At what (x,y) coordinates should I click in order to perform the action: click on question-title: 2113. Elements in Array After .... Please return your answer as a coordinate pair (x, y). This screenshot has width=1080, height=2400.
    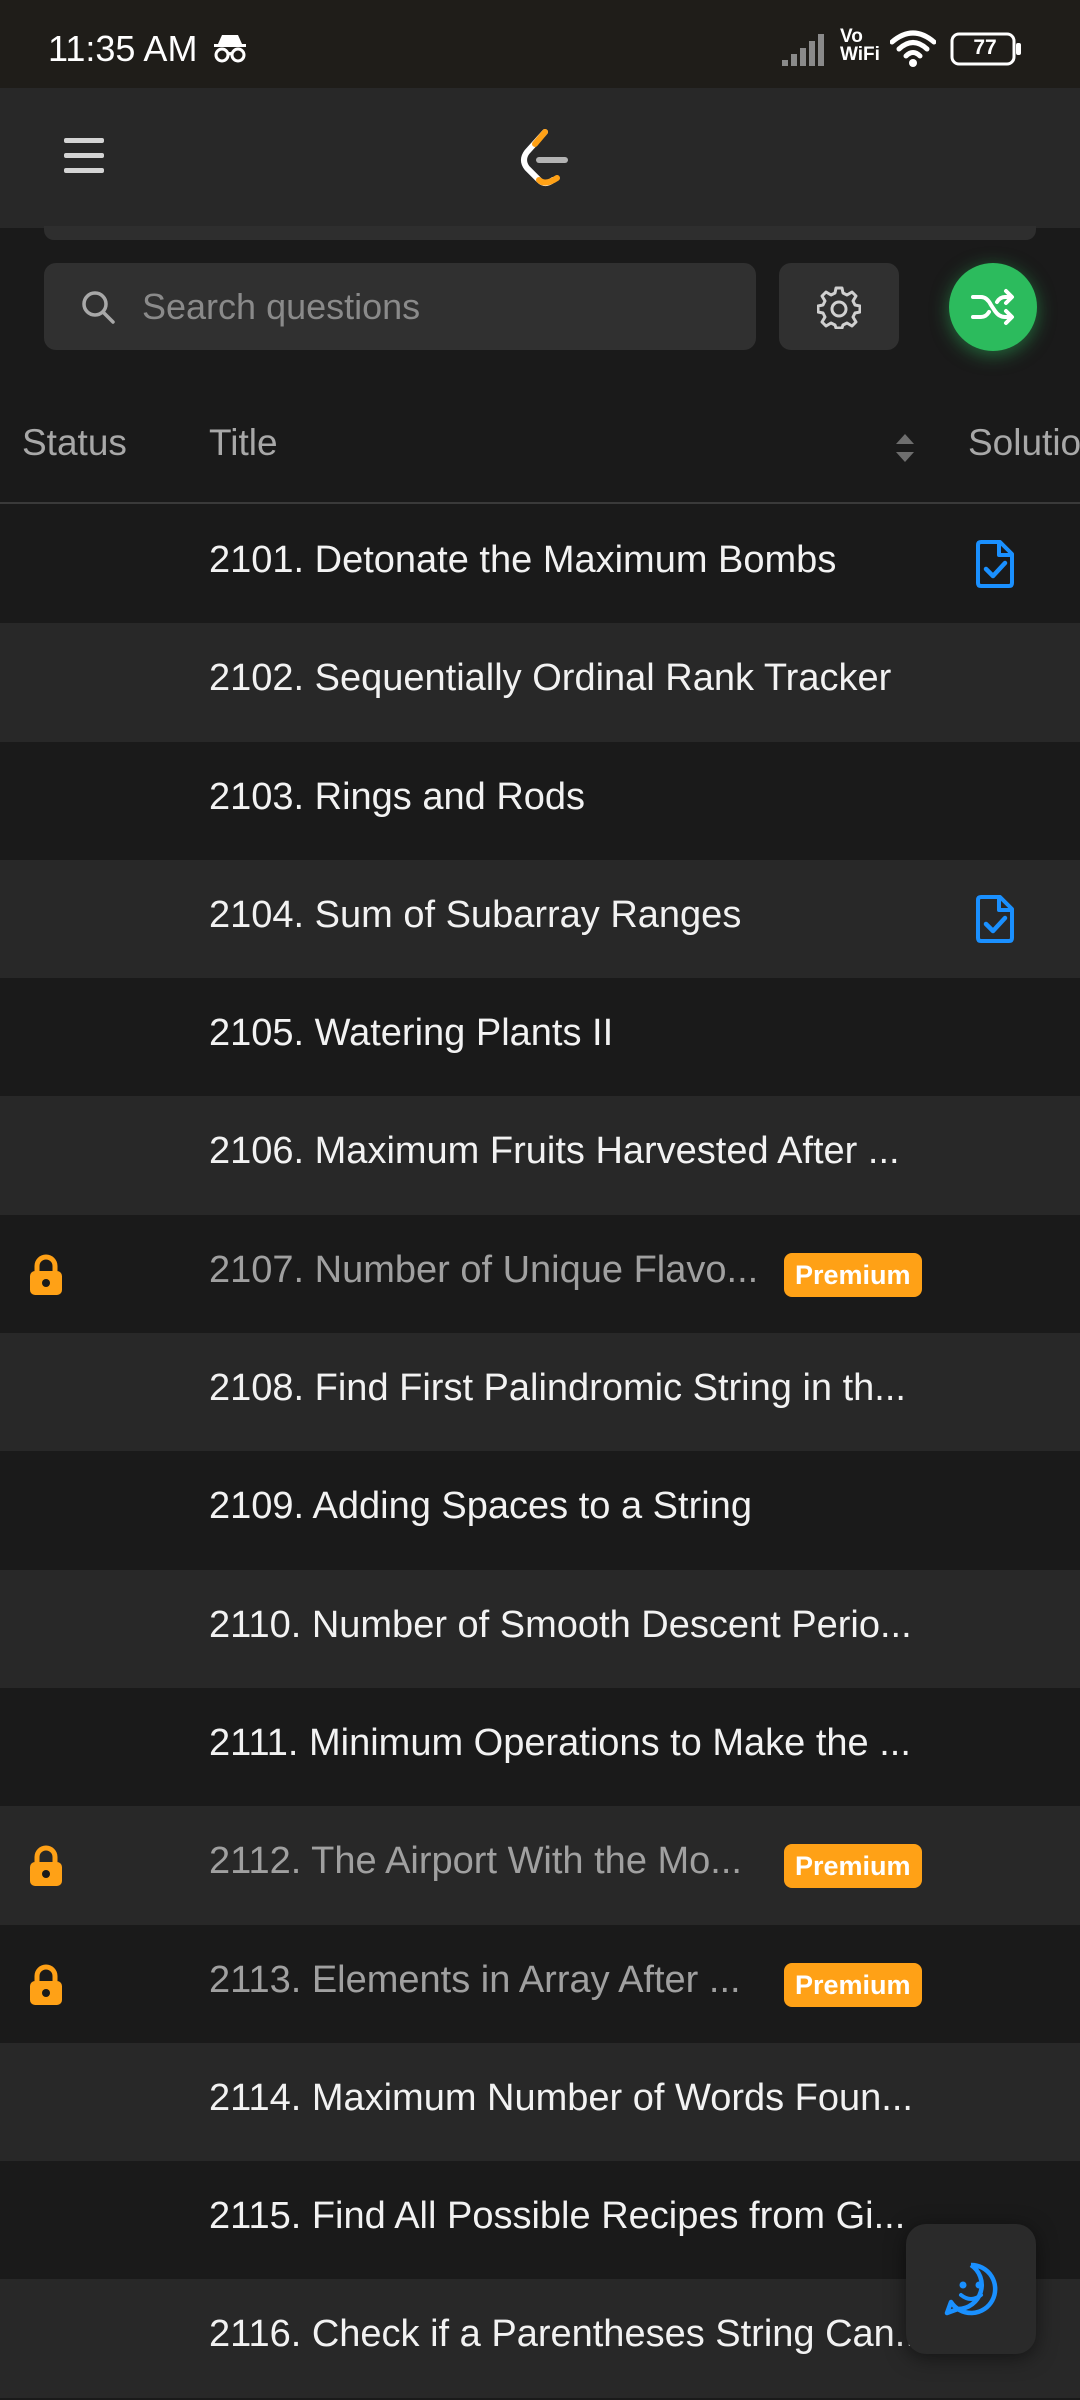
    Looking at the image, I should click on (475, 1980).